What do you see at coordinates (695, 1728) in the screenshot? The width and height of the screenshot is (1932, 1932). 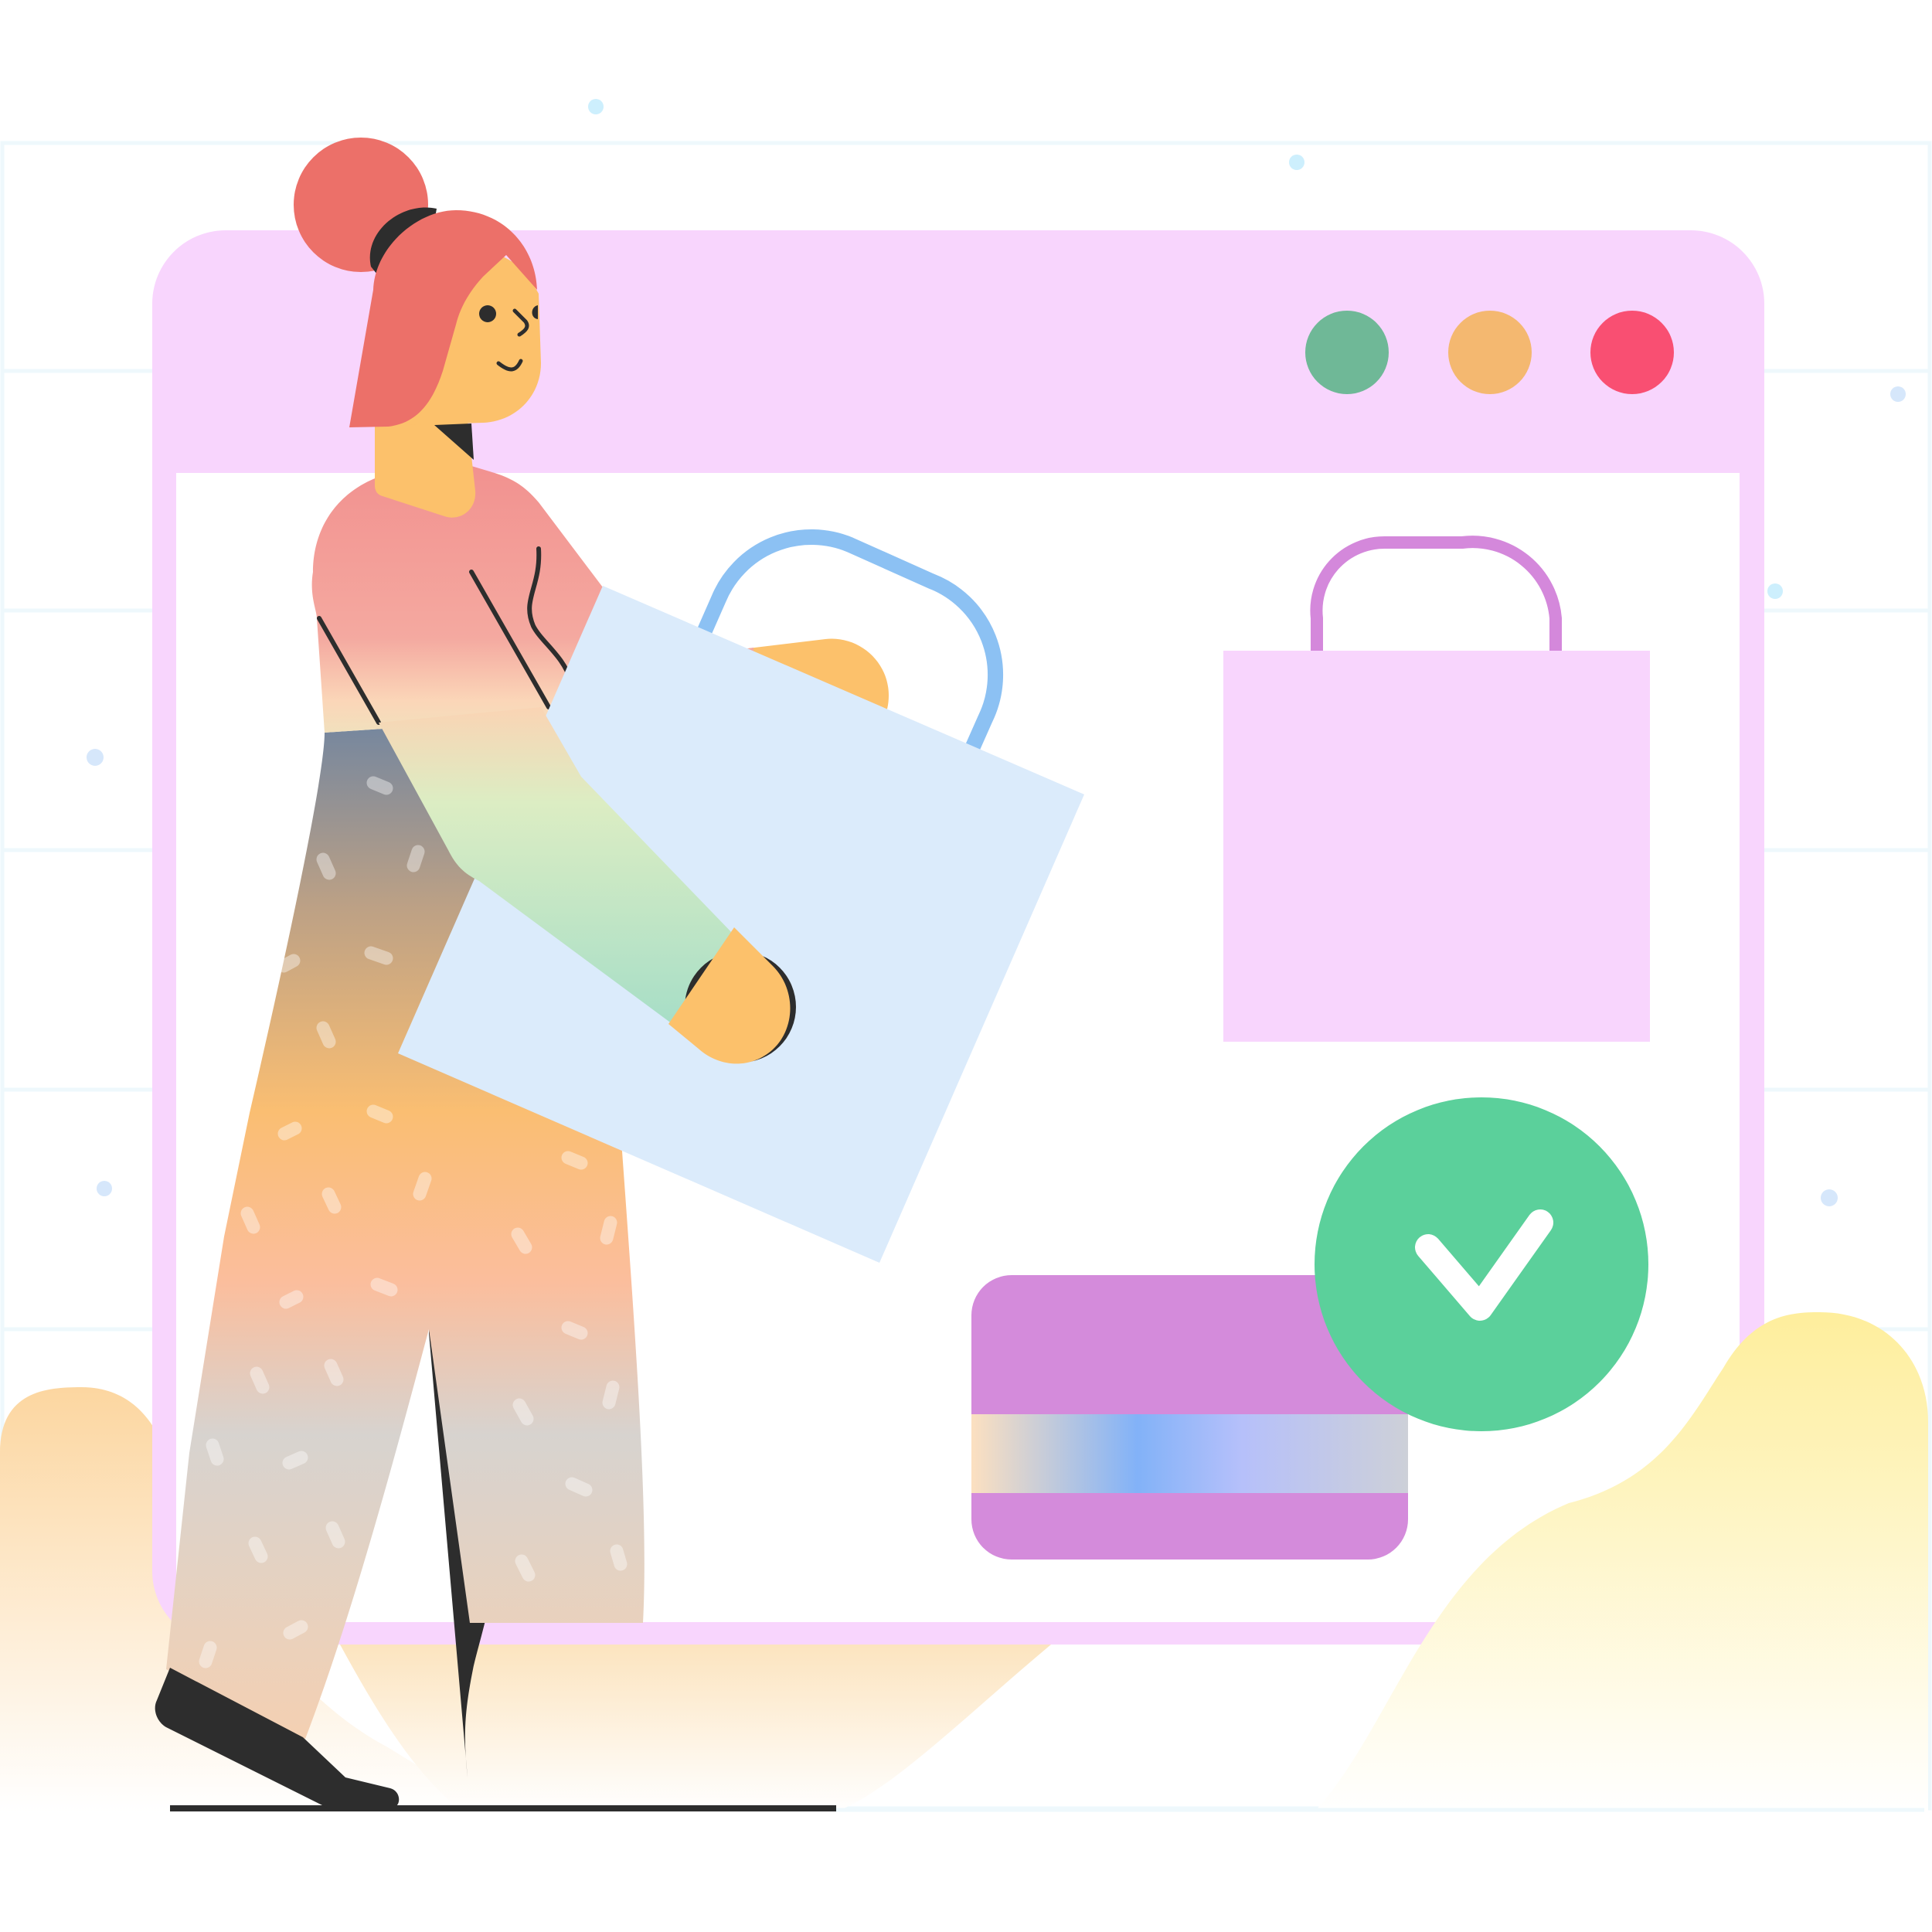 I see `bottom-blob` at bounding box center [695, 1728].